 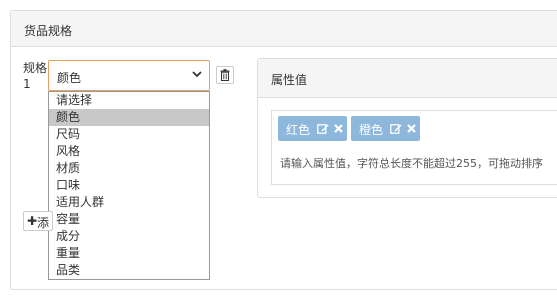 I want to click on delete-spec-button, so click(x=225, y=75).